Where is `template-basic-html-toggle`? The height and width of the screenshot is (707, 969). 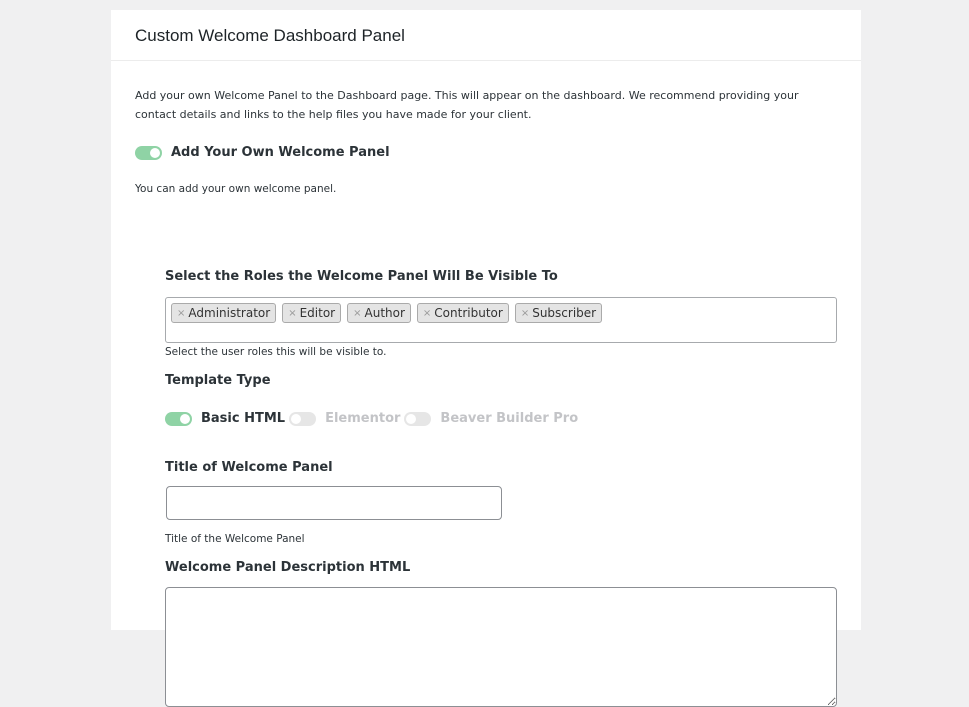 template-basic-html-toggle is located at coordinates (178, 418).